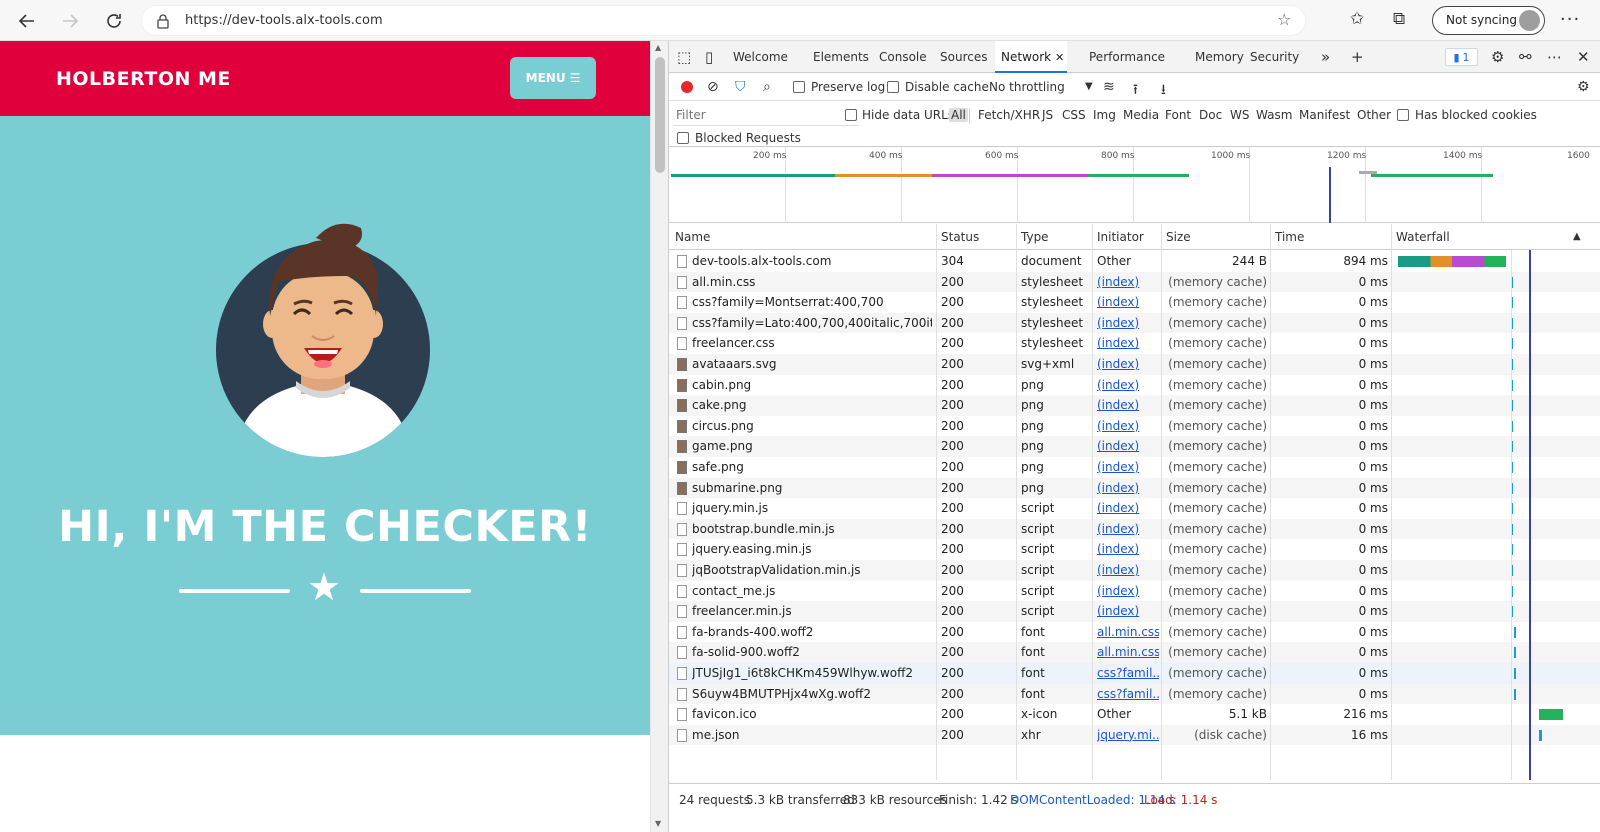 Image resolution: width=1600 pixels, height=832 pixels. What do you see at coordinates (963, 57) in the screenshot?
I see `tab-sources: Sources` at bounding box center [963, 57].